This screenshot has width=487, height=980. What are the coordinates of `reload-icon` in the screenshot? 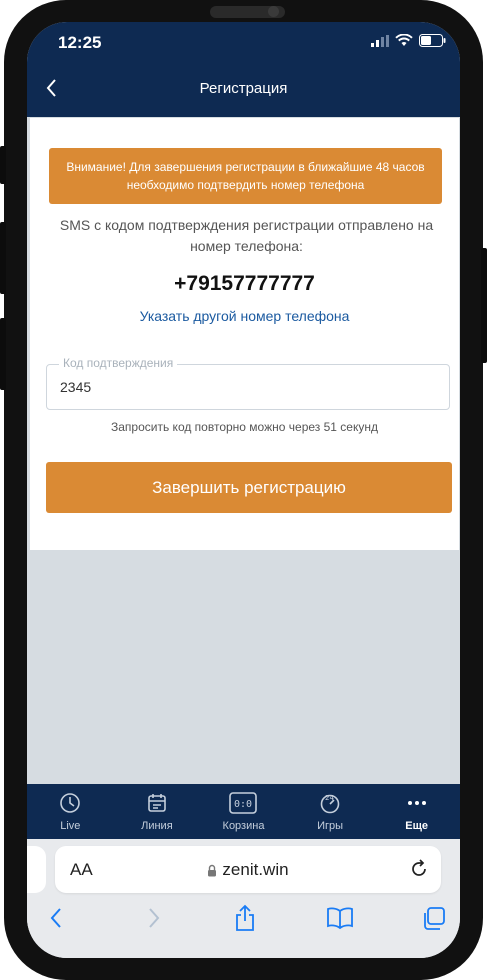 It's located at (419, 868).